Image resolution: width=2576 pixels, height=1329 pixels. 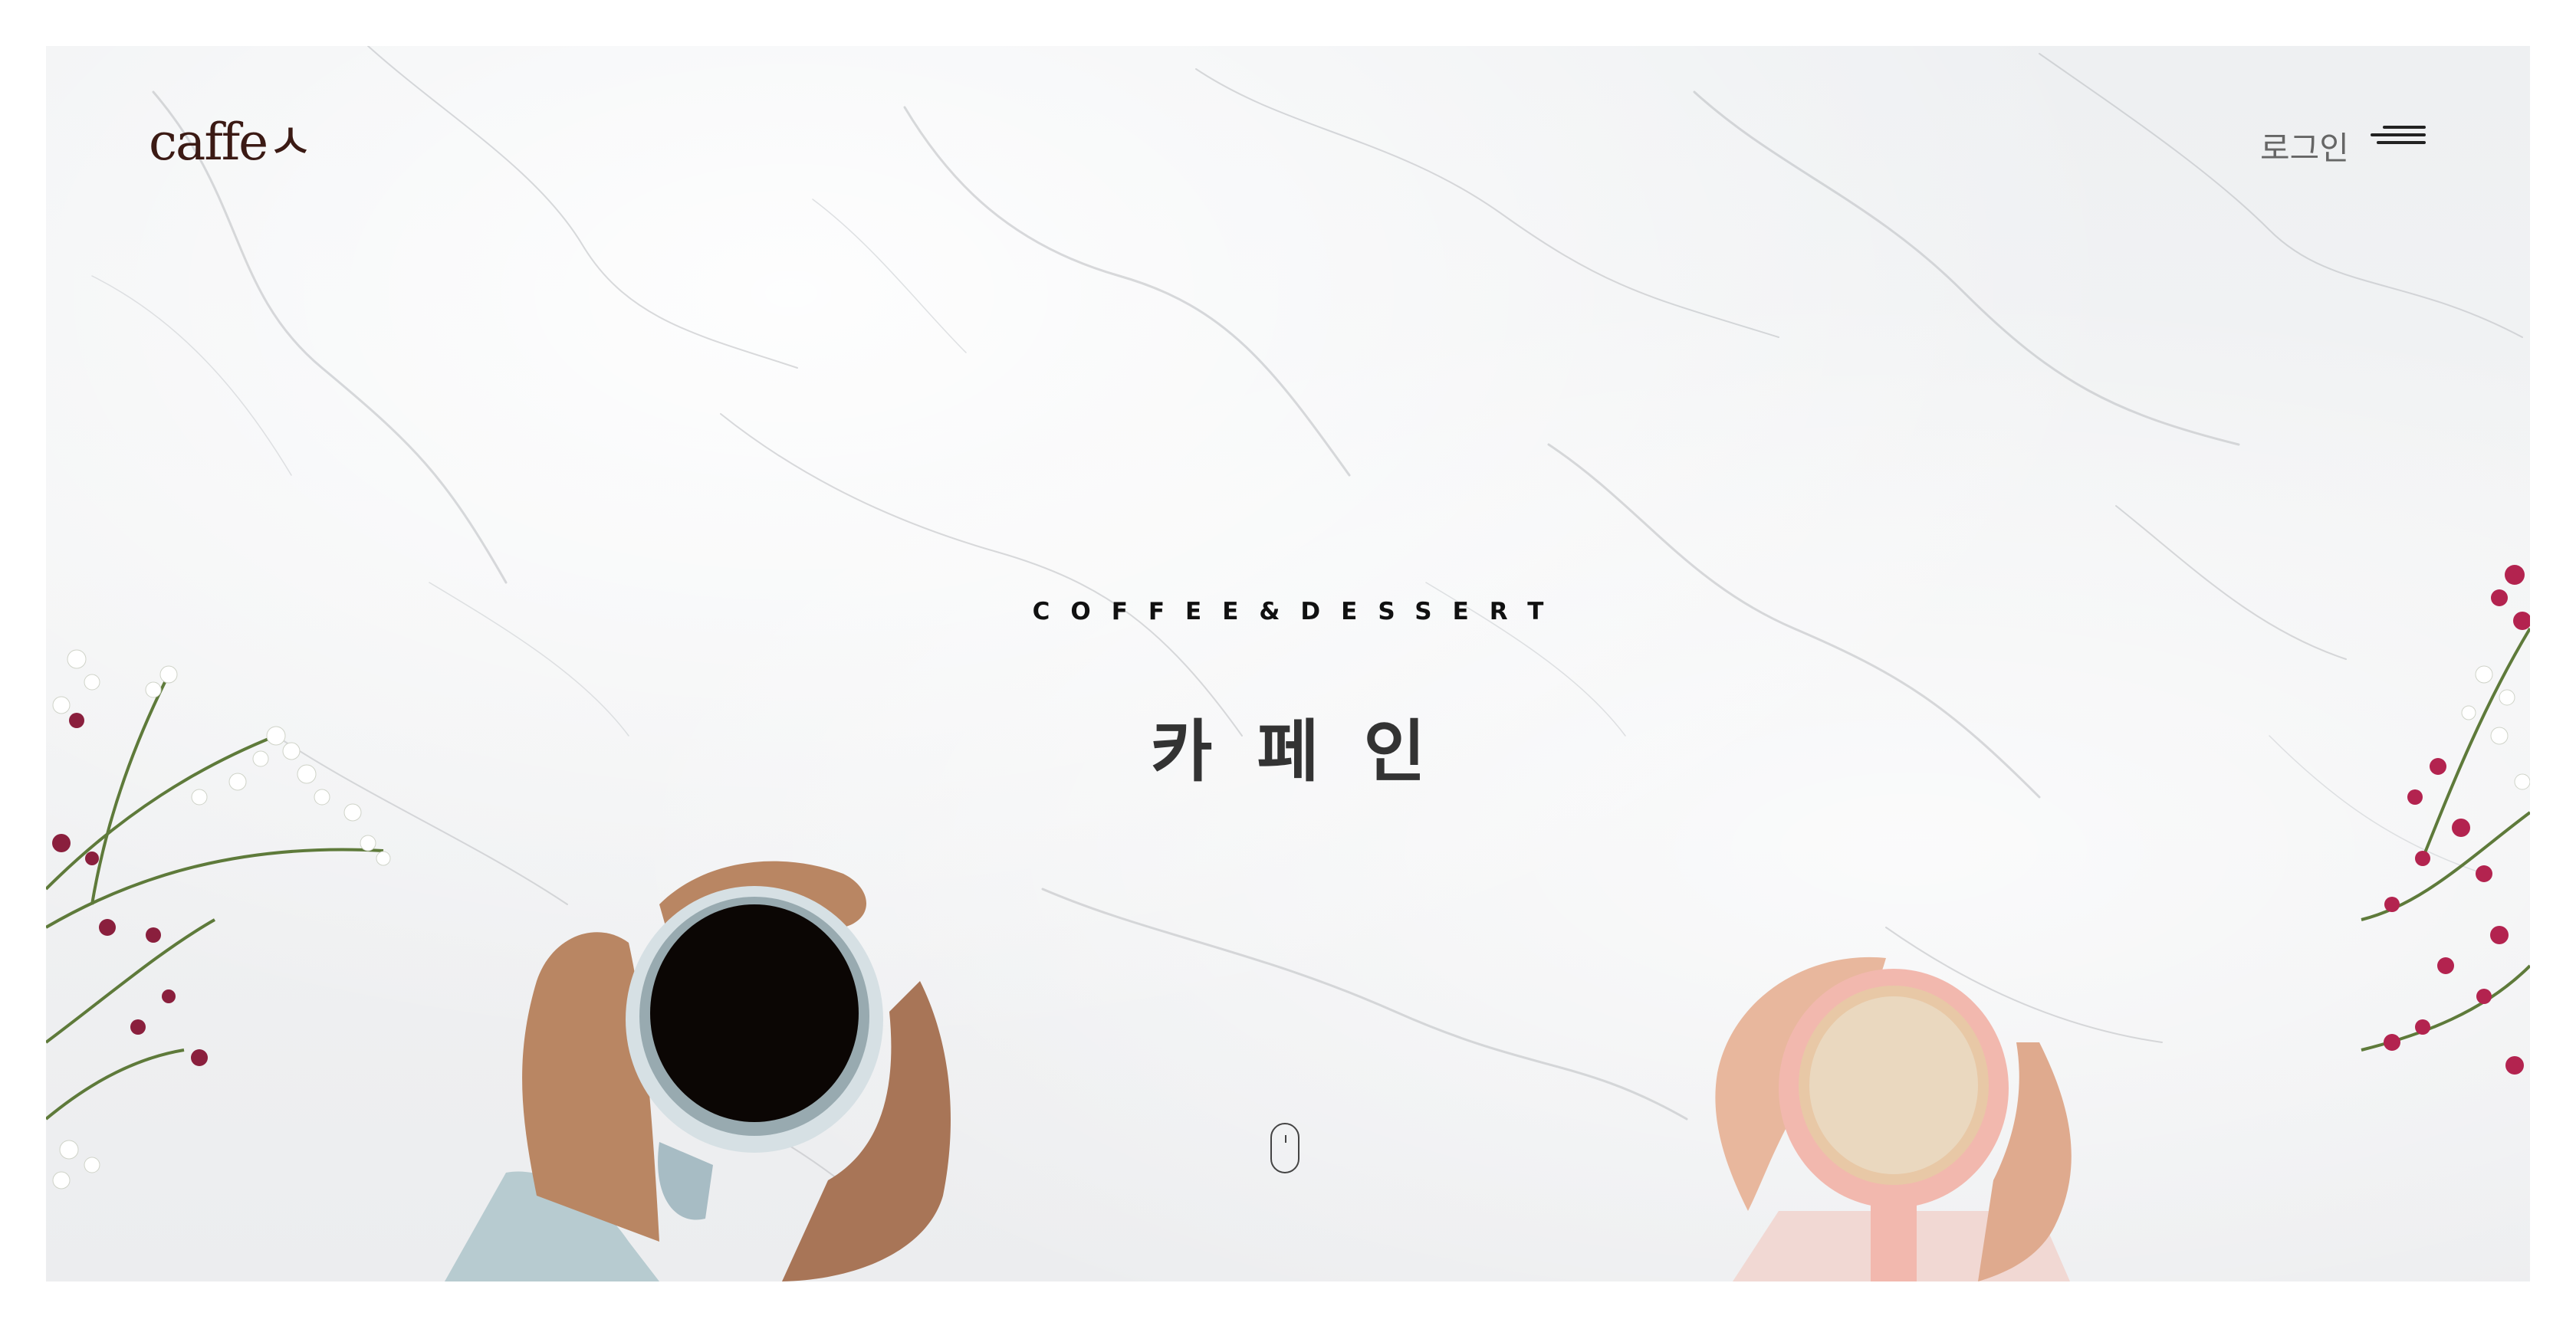 What do you see at coordinates (232, 138) in the screenshot?
I see `site-logo: caffeㅅ` at bounding box center [232, 138].